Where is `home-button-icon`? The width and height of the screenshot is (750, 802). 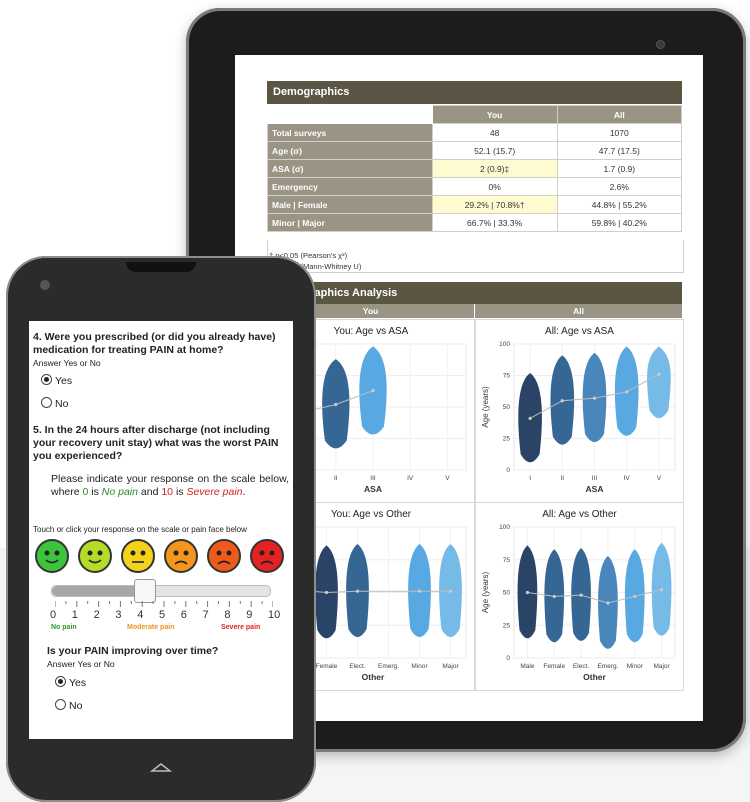
home-button-icon is located at coordinates (161, 767).